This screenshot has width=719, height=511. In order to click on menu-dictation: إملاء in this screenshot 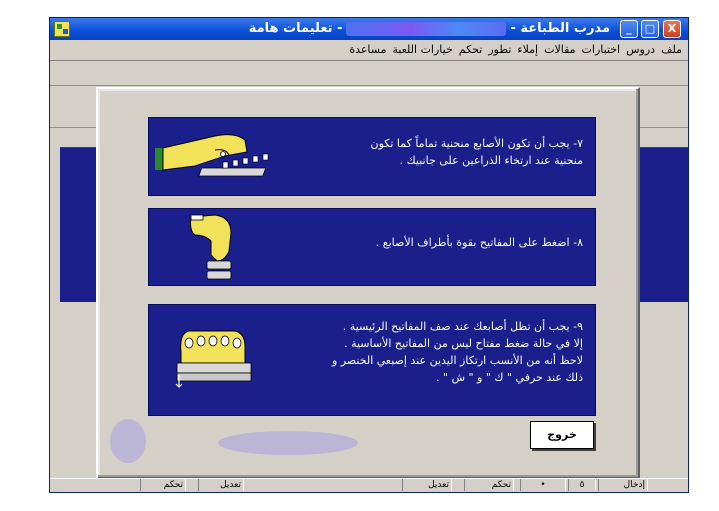, I will do `click(527, 49)`.